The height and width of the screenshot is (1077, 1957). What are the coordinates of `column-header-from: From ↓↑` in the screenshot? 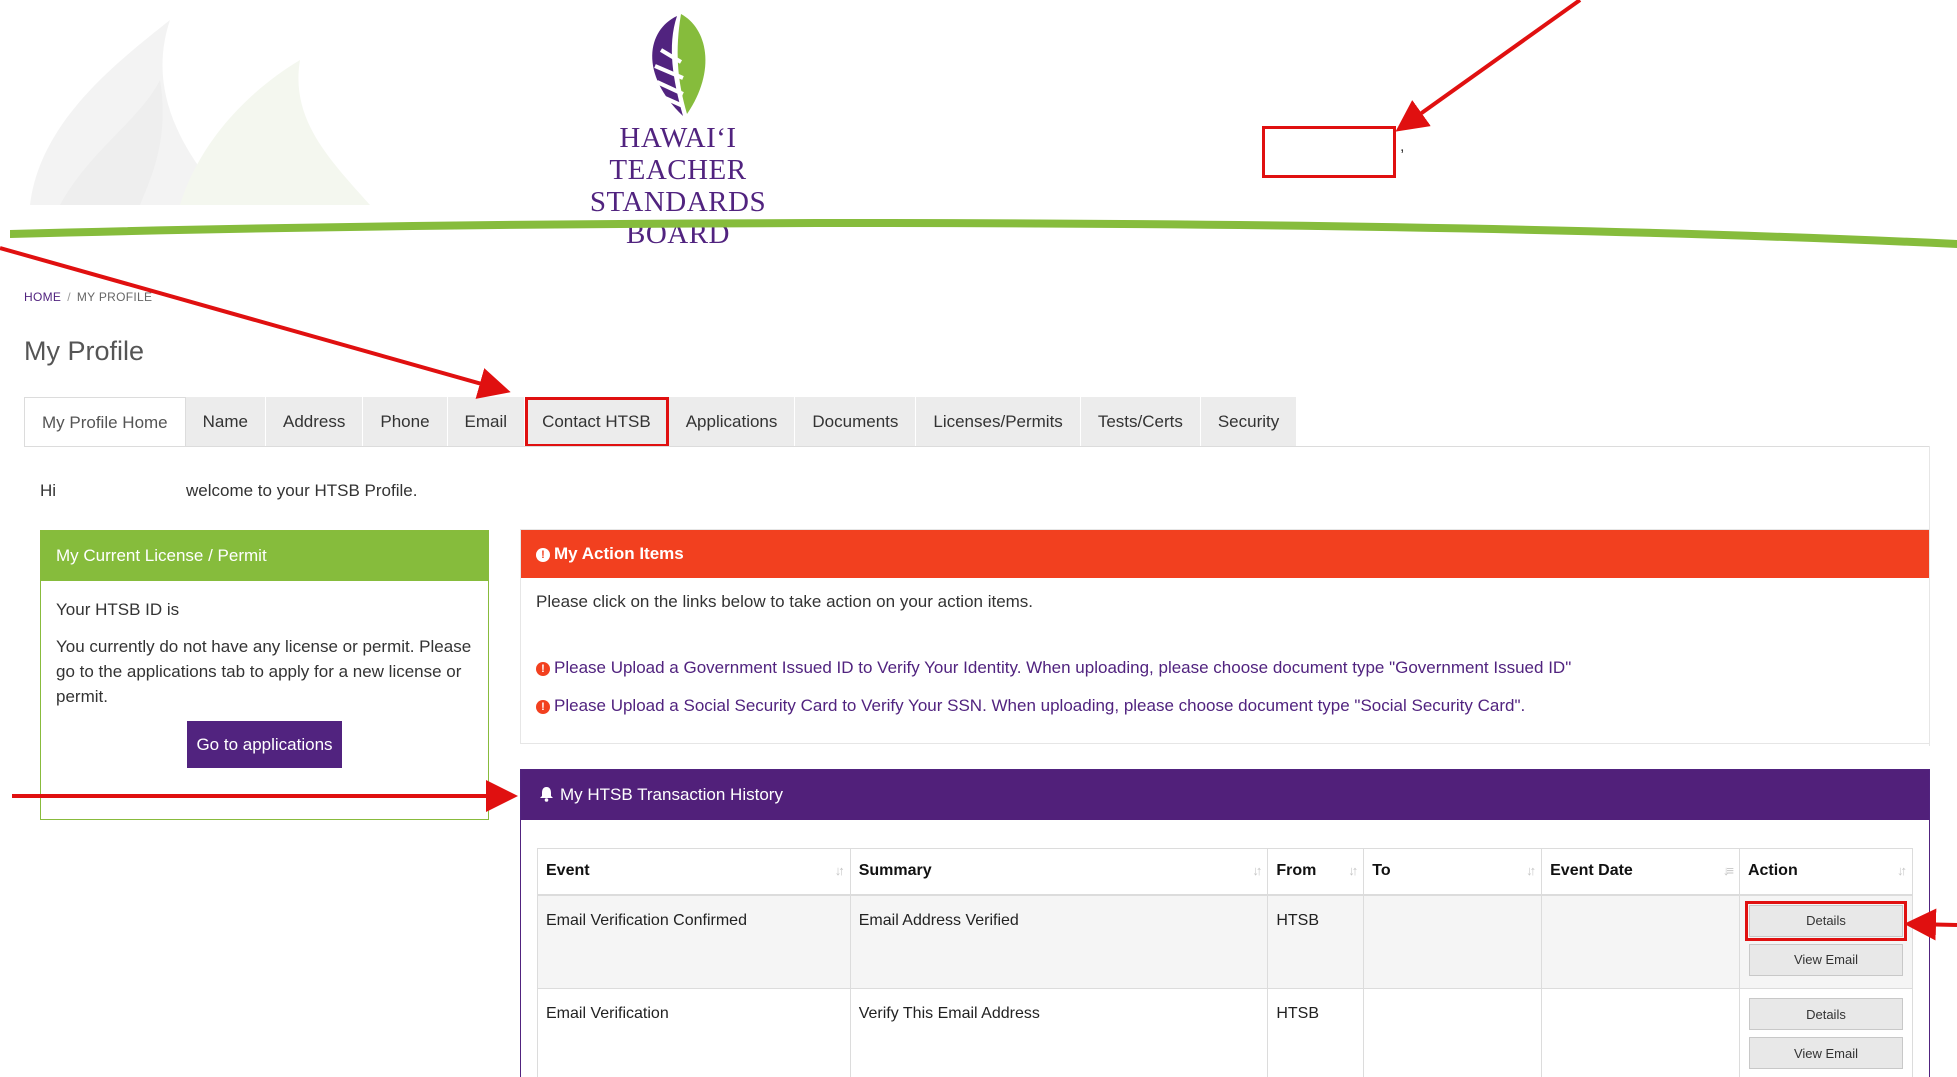 It's located at (1316, 872).